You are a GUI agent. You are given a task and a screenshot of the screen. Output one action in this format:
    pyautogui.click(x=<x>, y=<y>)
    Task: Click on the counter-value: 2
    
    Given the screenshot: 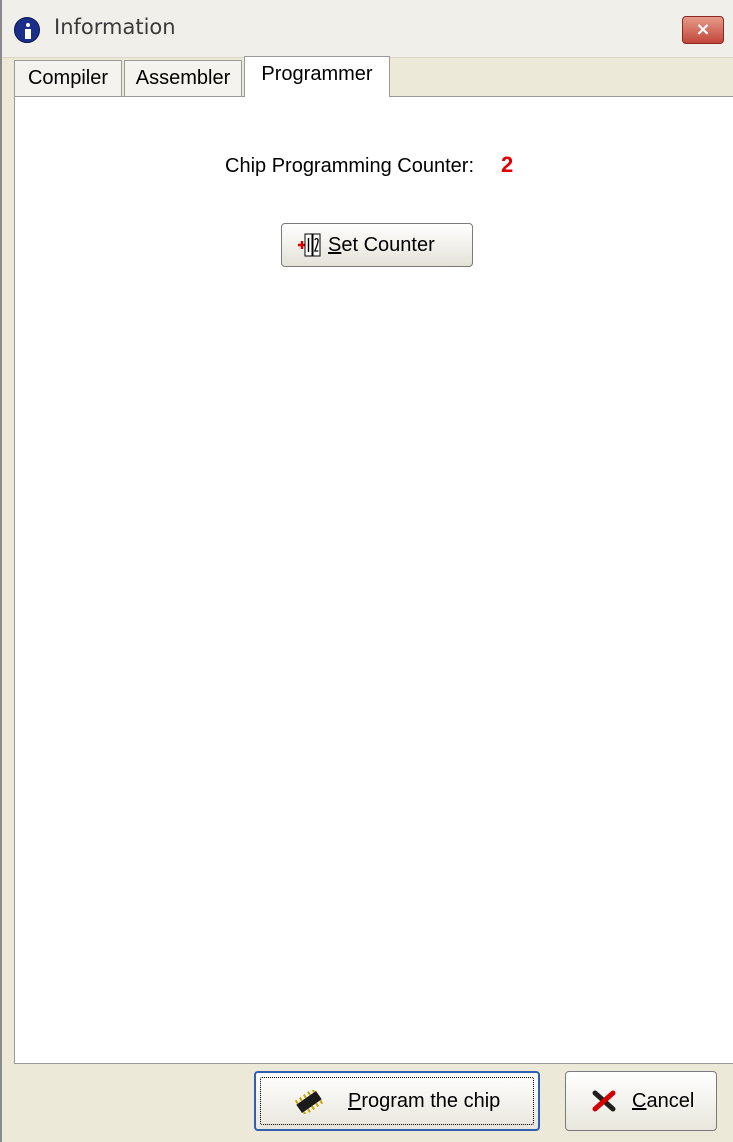 What is the action you would take?
    pyautogui.click(x=507, y=164)
    